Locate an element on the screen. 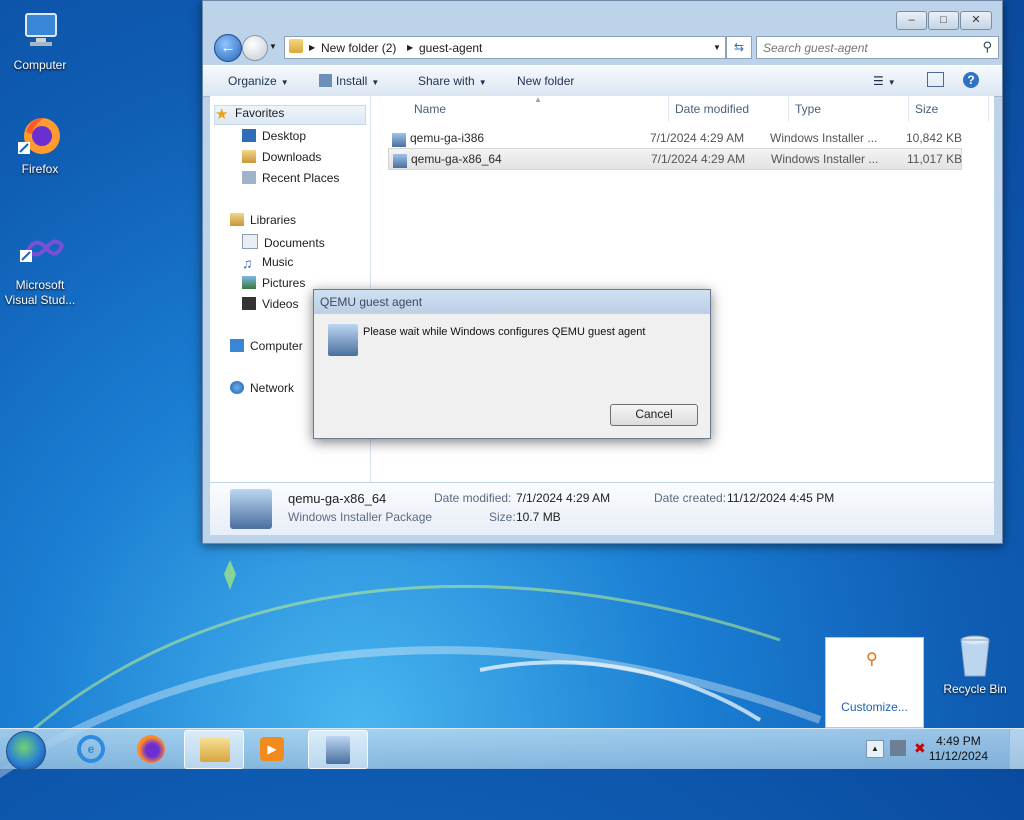 The width and height of the screenshot is (1024, 820). dialog-title: QEMU guest agent is located at coordinates (512, 302).